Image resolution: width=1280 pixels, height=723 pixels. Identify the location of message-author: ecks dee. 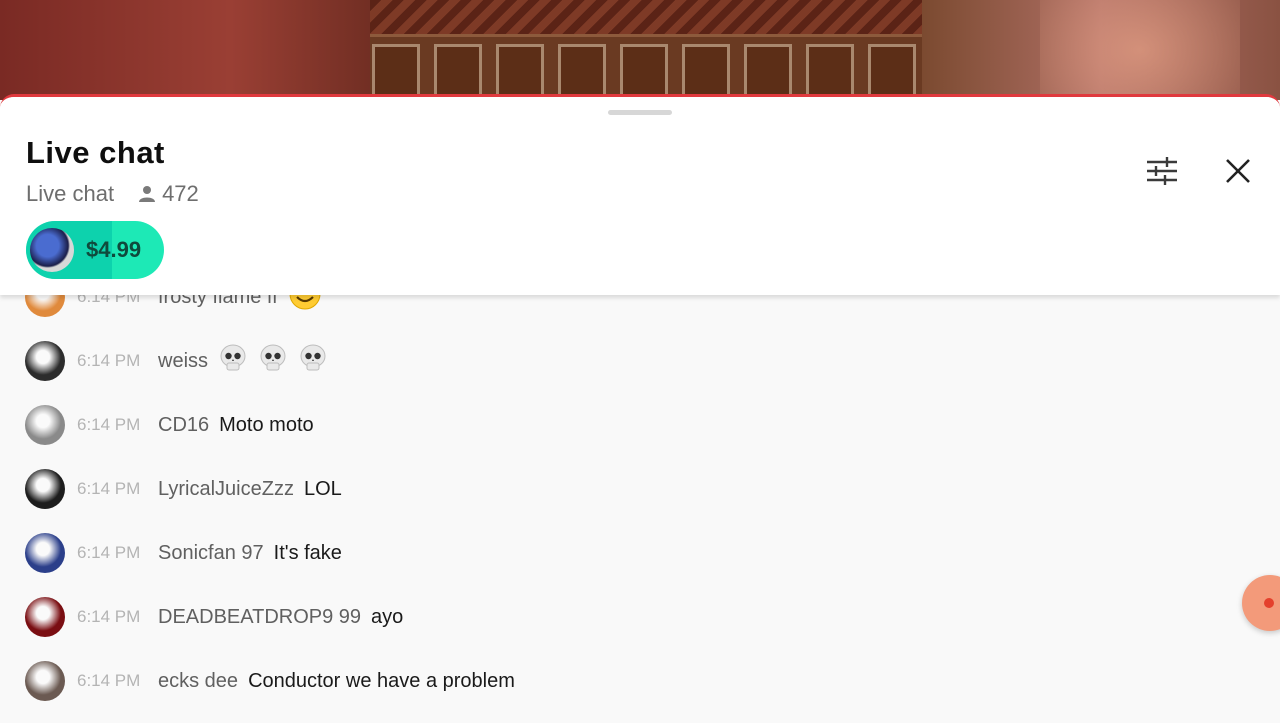
(198, 681).